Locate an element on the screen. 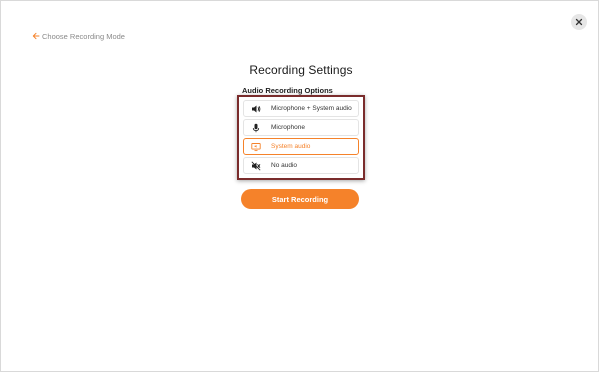  microphone-icon is located at coordinates (256, 128).